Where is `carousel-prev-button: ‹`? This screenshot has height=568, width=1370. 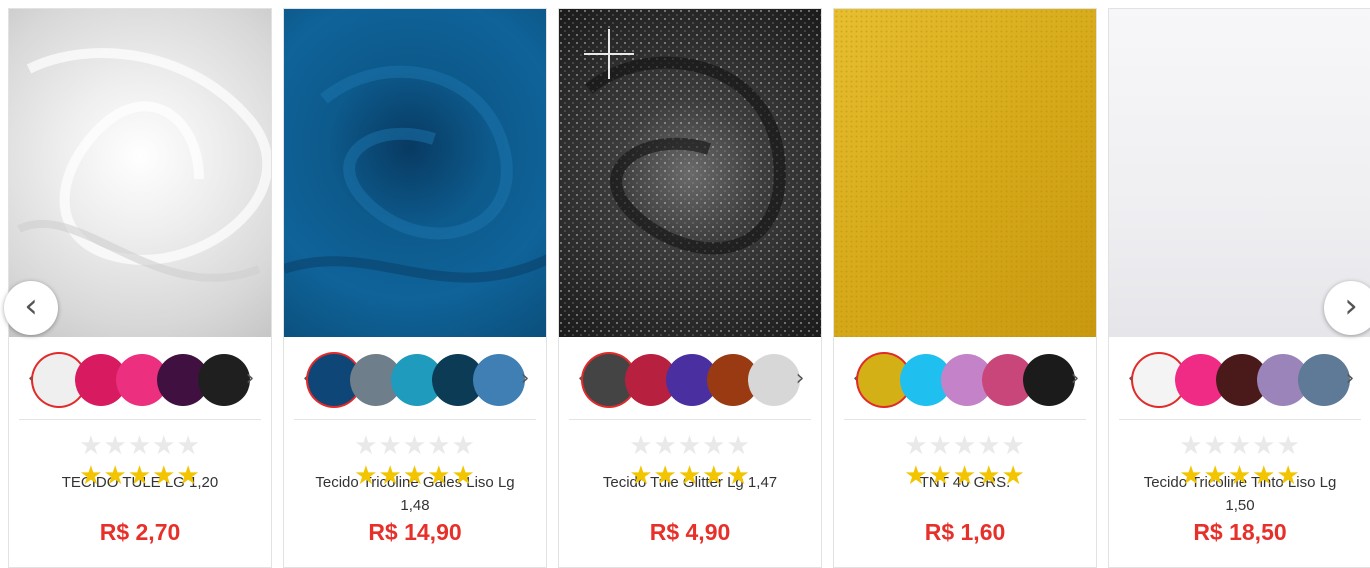
carousel-prev-button: ‹ is located at coordinates (31, 308).